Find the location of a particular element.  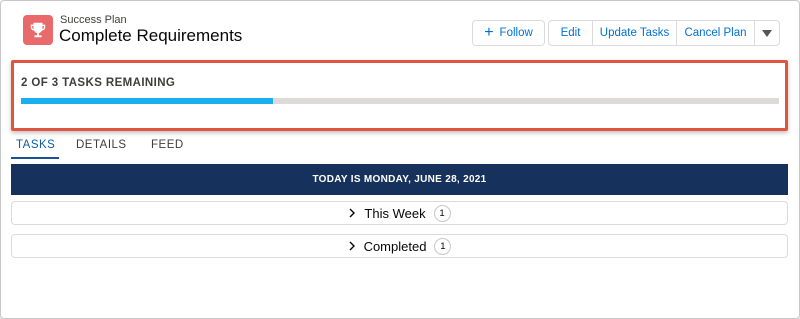

page-title: Complete Requirements is located at coordinates (151, 35).